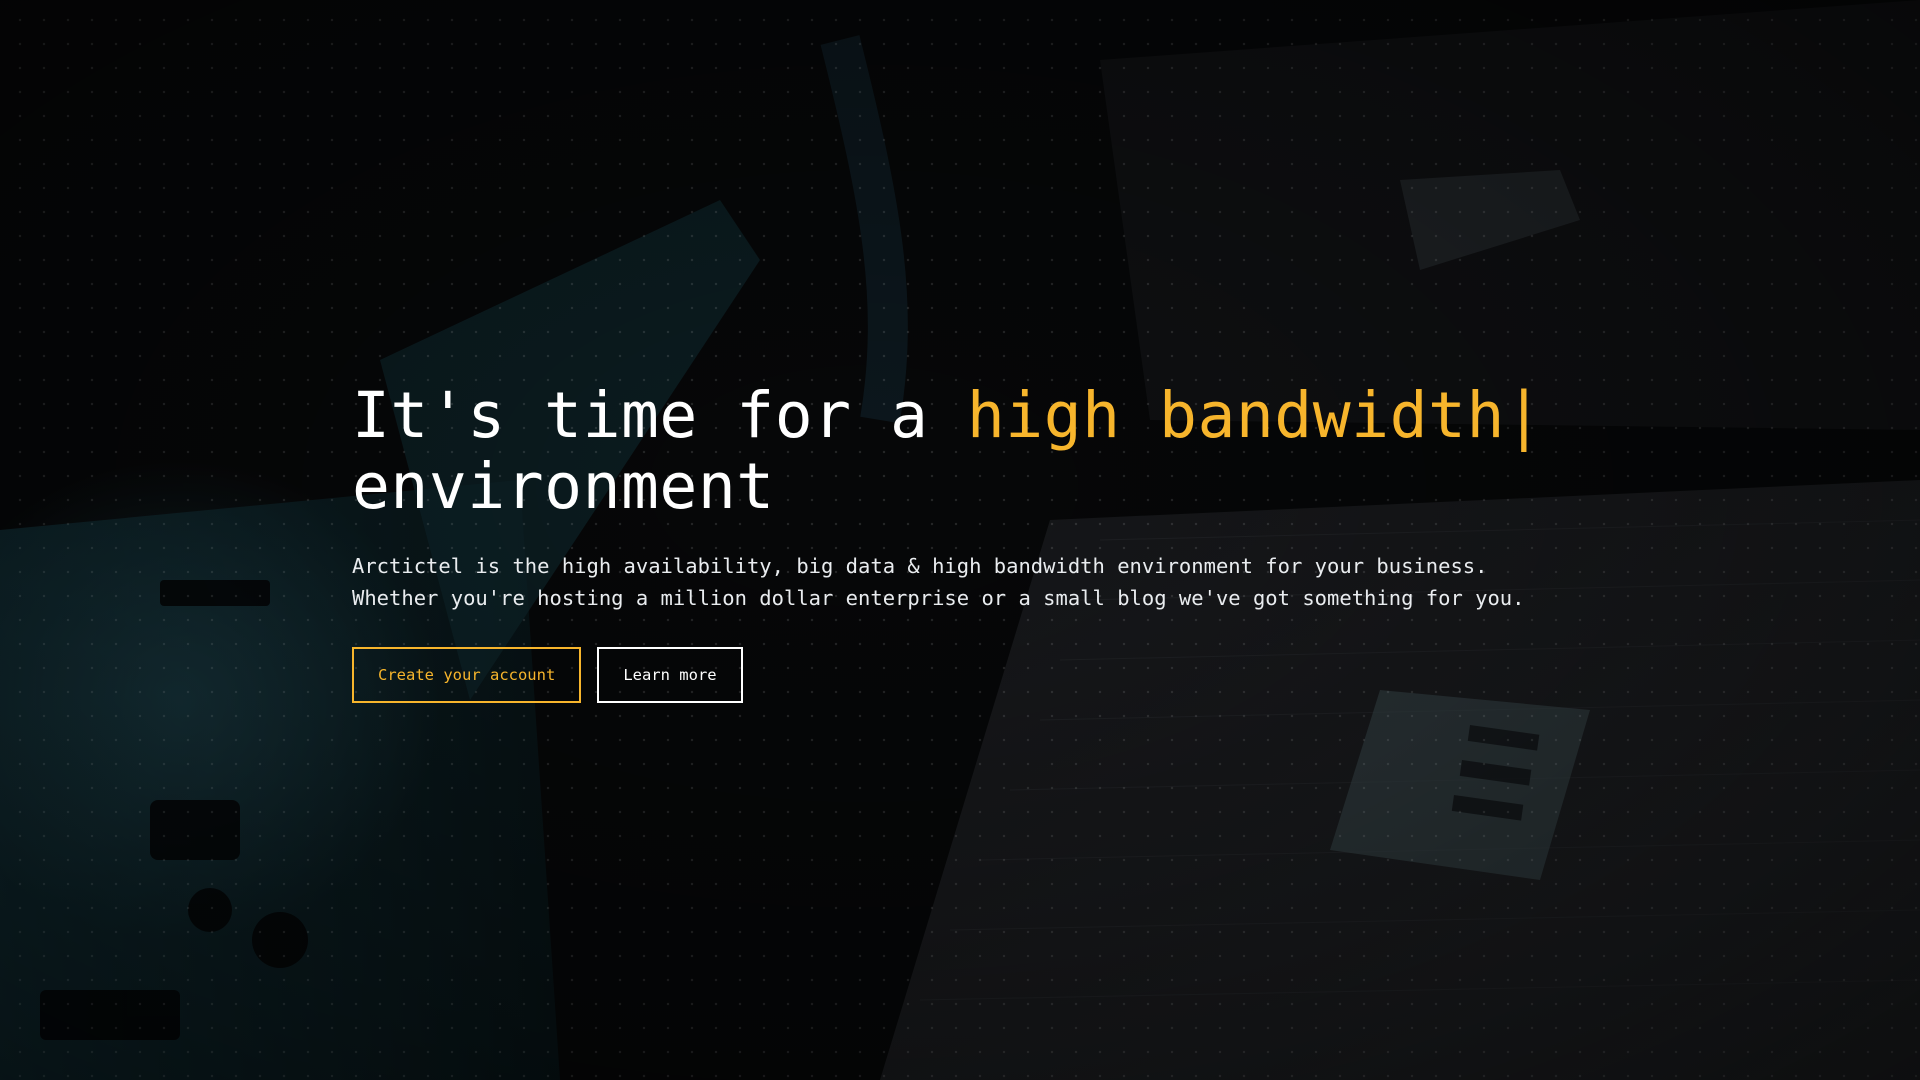  Describe the element at coordinates (670, 675) in the screenshot. I see `learn-more-button: Learn more` at that location.